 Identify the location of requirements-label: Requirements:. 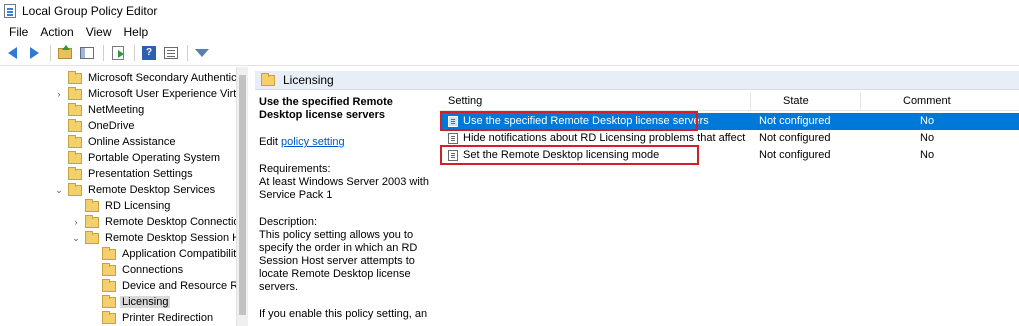
(295, 169).